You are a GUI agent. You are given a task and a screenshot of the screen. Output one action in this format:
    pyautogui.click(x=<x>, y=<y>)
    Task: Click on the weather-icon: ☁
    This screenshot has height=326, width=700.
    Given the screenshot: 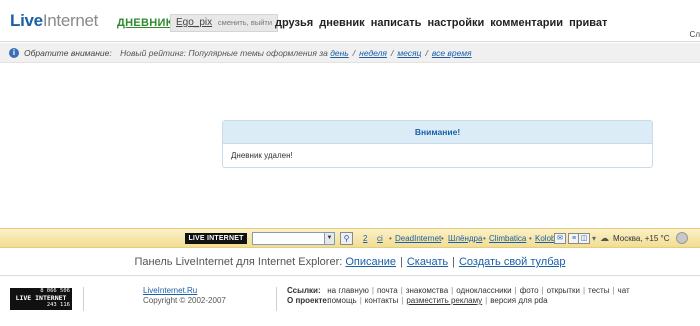 What is the action you would take?
    pyautogui.click(x=604, y=238)
    